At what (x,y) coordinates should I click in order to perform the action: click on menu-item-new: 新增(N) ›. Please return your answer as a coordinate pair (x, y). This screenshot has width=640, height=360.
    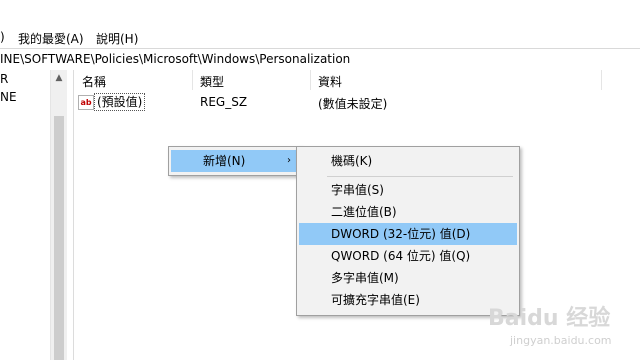
    Looking at the image, I should click on (235, 161).